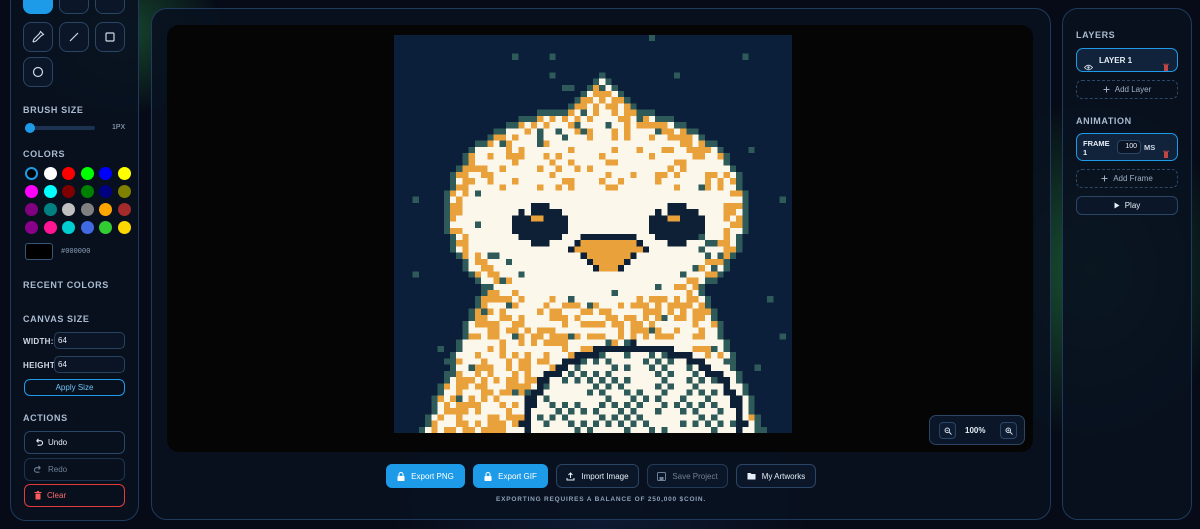 This screenshot has width=1200, height=529. I want to click on width-label: WIDTH:, so click(38, 341).